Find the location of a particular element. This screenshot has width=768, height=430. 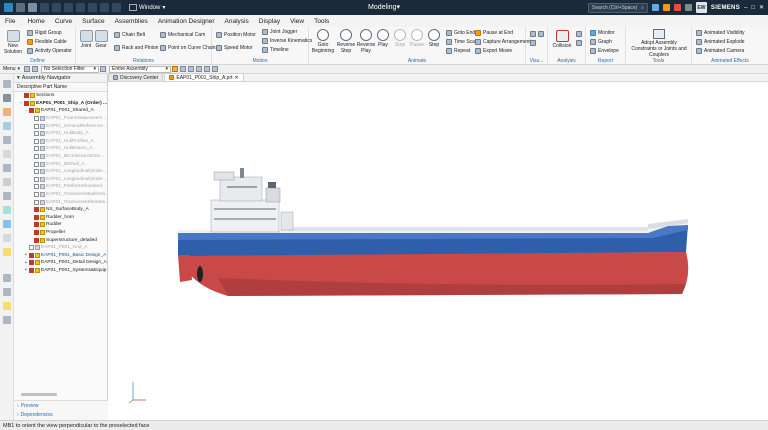

select-icon is located at coordinates (27, 69).